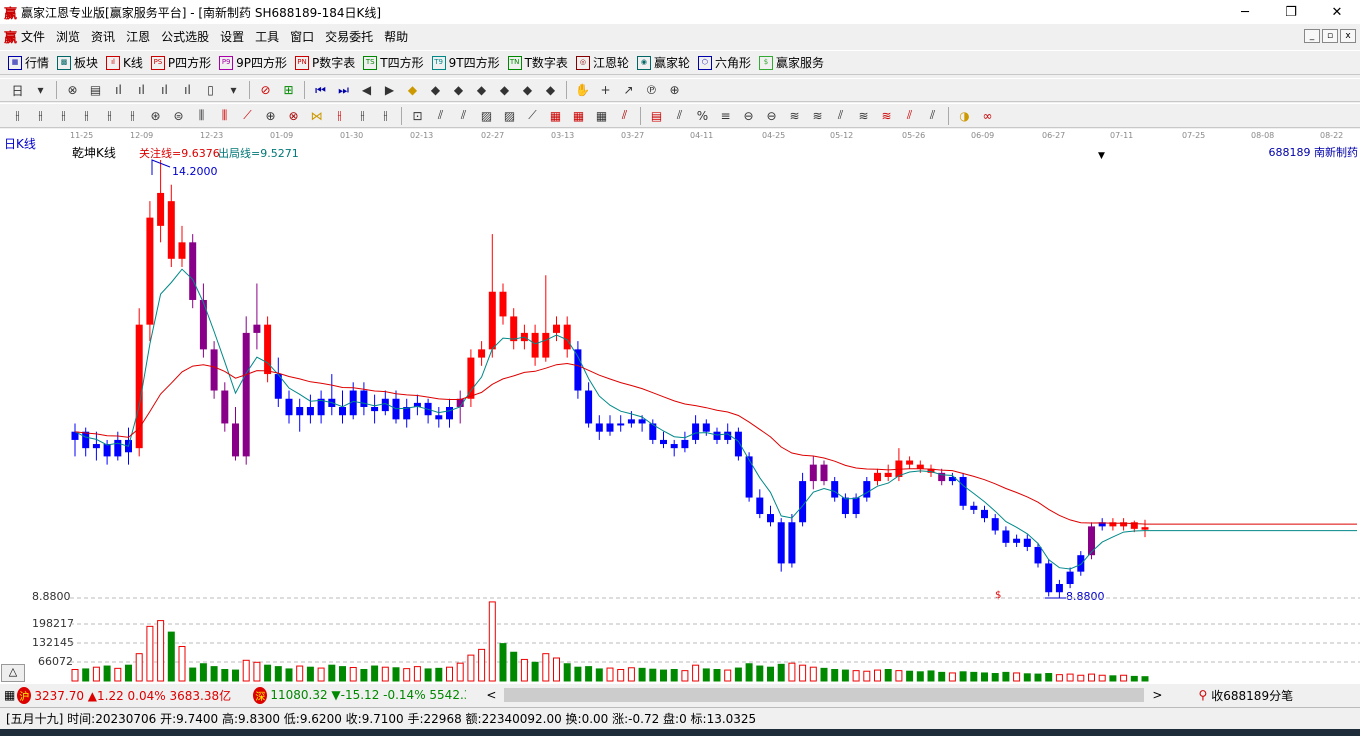 The height and width of the screenshot is (736, 1360). What do you see at coordinates (605, 90) in the screenshot?
I see `crosshair-icon: +` at bounding box center [605, 90].